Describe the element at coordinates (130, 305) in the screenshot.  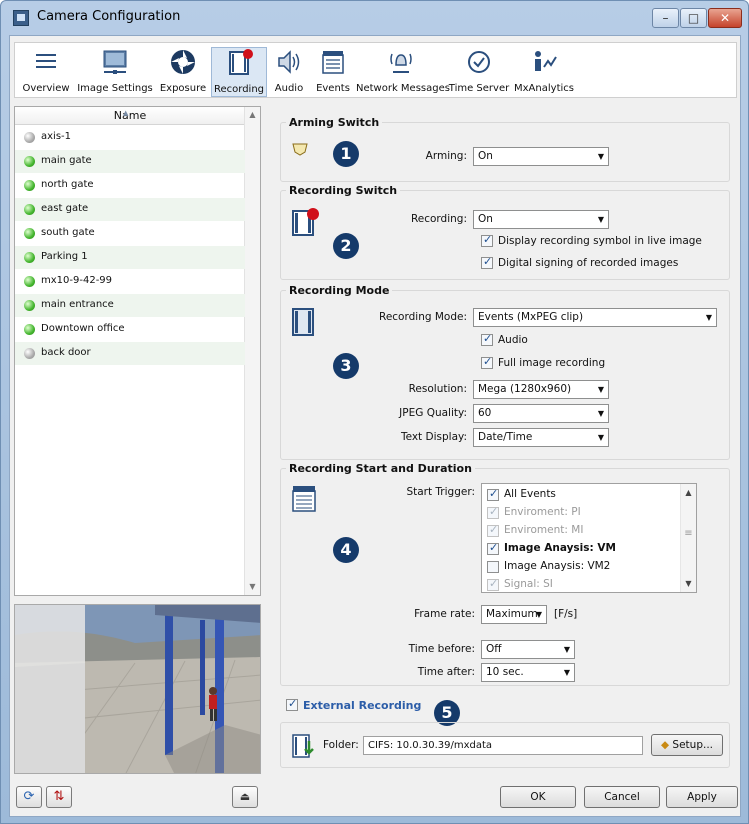
I see `camera-list-item: main entrance` at that location.